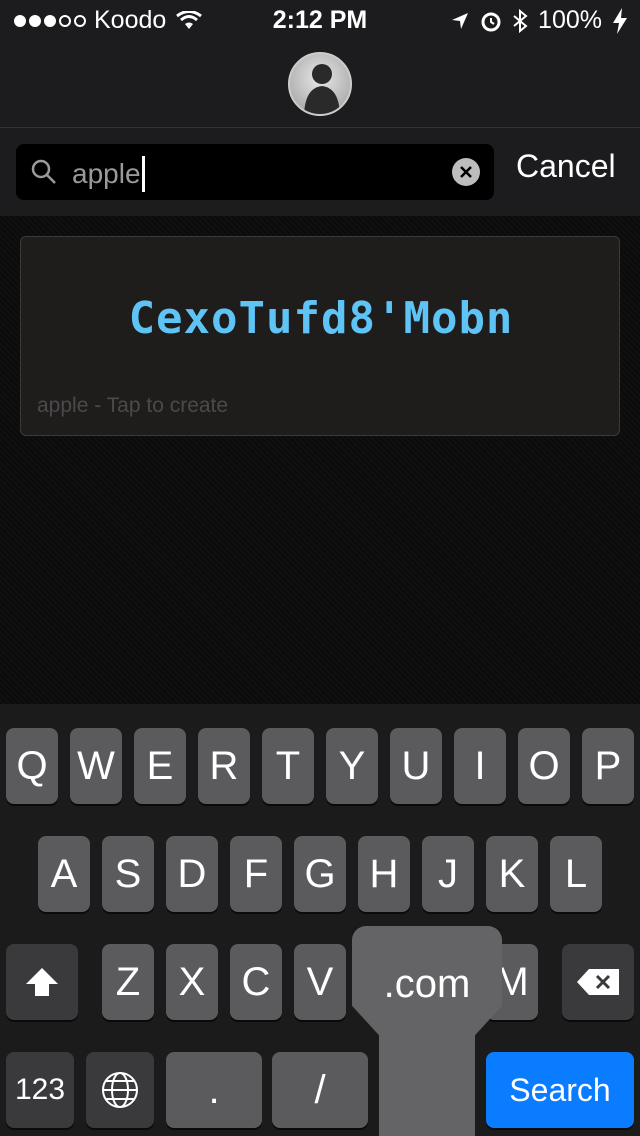 The height and width of the screenshot is (1136, 640). I want to click on search-icon, so click(43, 171).